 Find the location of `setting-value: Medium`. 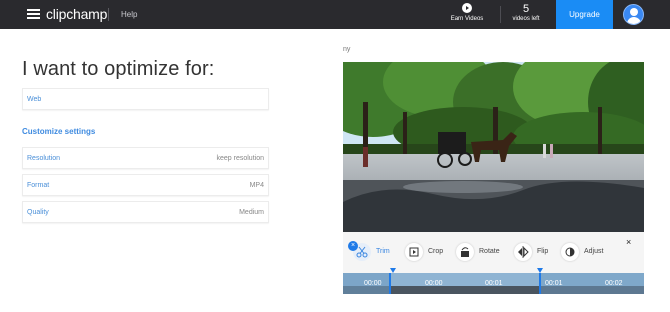

setting-value: Medium is located at coordinates (251, 212).